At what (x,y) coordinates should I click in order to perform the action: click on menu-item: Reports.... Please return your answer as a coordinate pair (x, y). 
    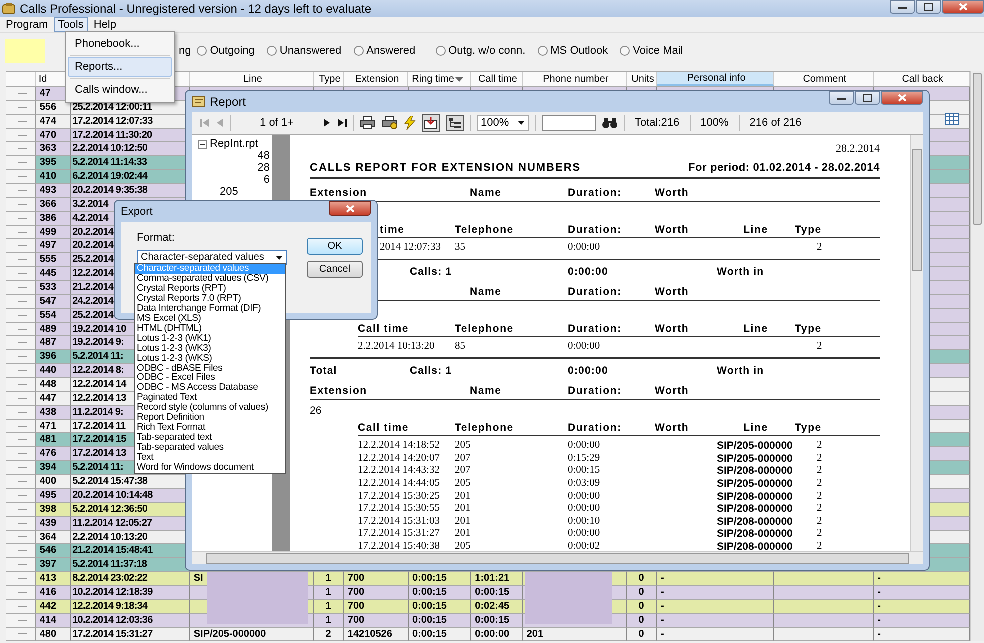
    Looking at the image, I should click on (120, 67).